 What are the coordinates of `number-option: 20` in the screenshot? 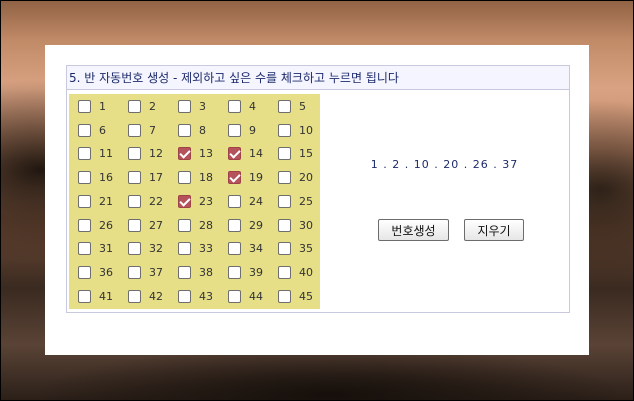 It's located at (294, 178).